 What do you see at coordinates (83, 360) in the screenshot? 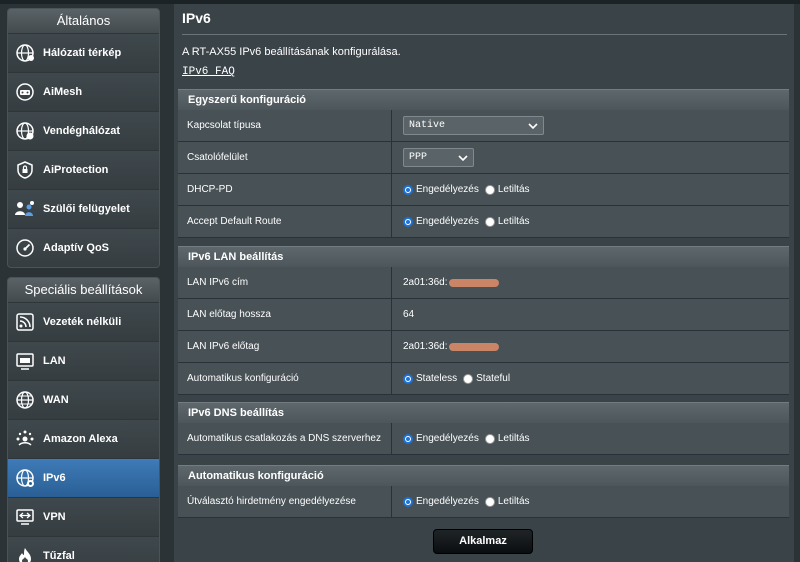
I see `sidebar-item-lan: LAN` at bounding box center [83, 360].